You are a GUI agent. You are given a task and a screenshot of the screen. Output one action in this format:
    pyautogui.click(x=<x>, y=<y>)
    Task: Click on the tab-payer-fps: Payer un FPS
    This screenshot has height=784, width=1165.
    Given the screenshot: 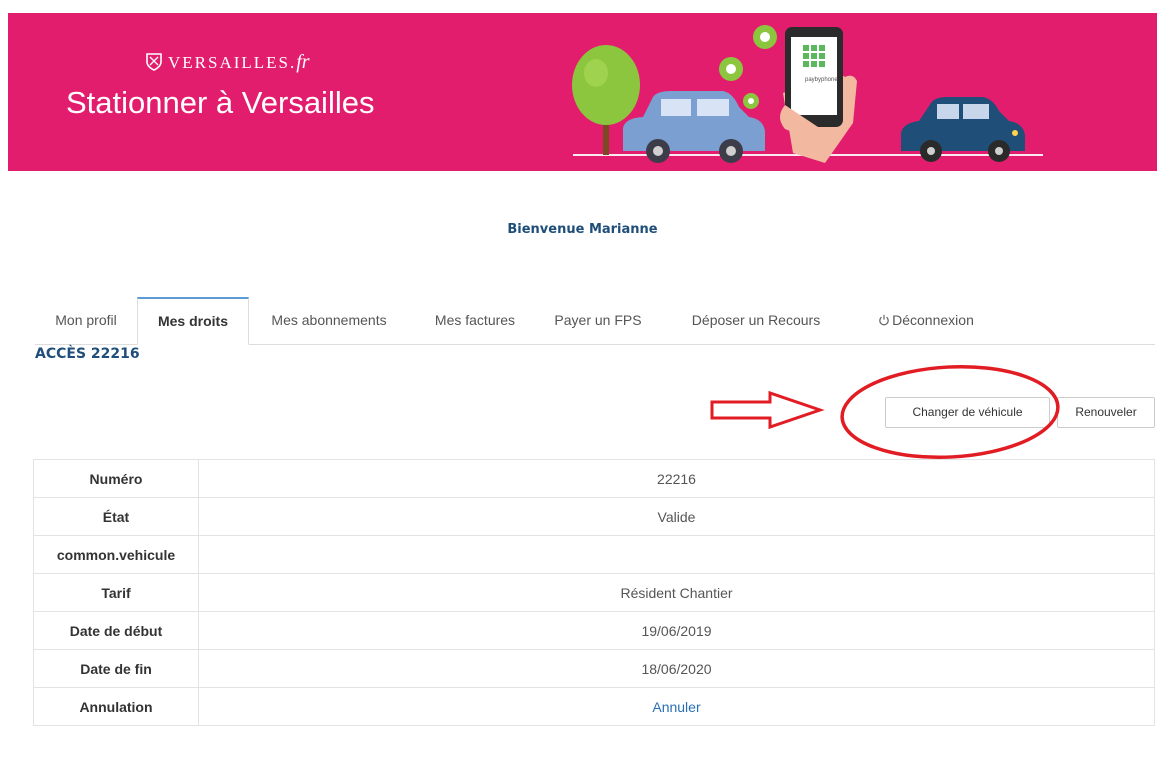 What is the action you would take?
    pyautogui.click(x=598, y=320)
    